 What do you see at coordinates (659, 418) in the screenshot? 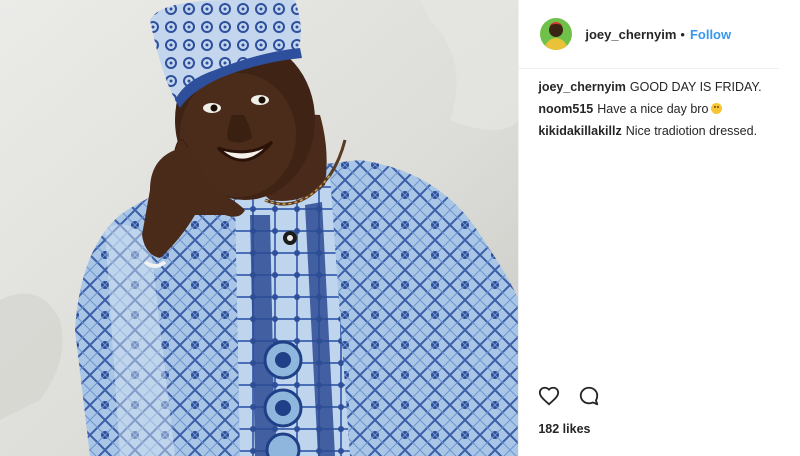
I see `post-actions: 182 likes` at bounding box center [659, 418].